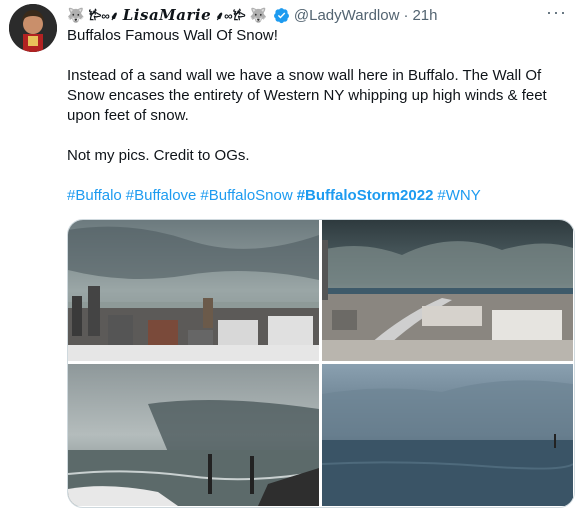 This screenshot has width=577, height=509. I want to click on flourish-icon: 𐂂∞⸙, so click(103, 15).